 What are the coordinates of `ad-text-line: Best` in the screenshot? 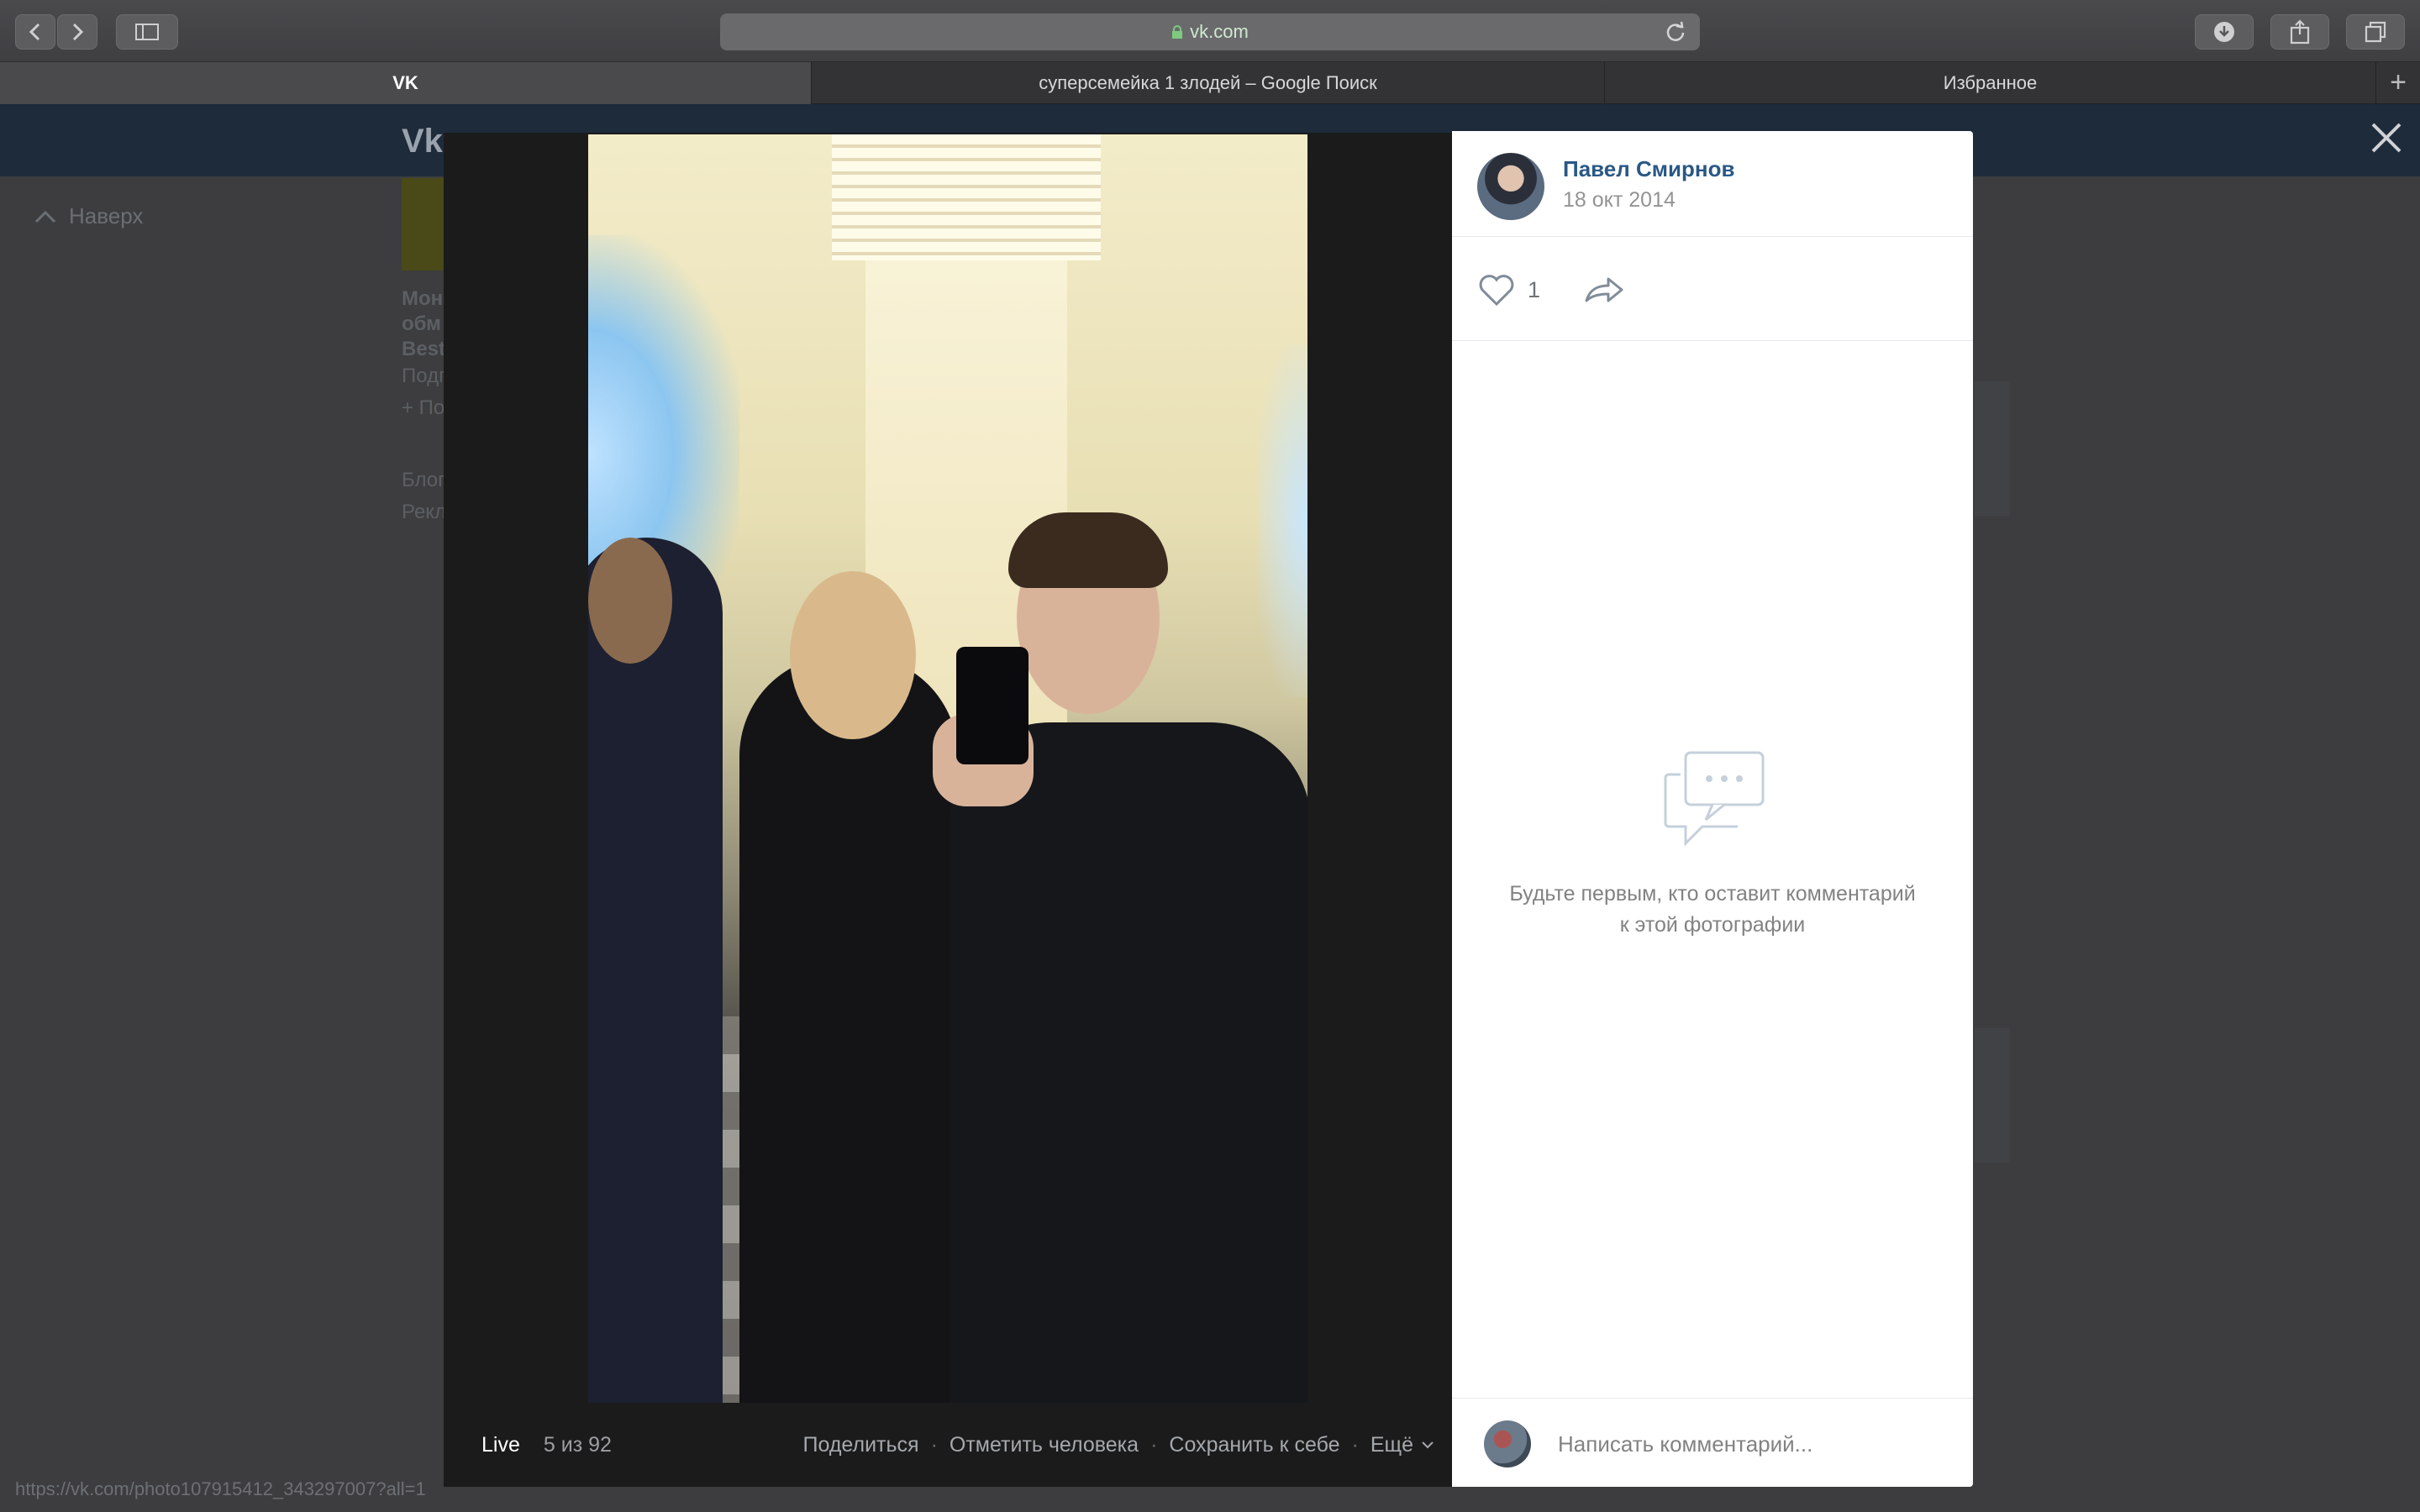 It's located at (424, 349).